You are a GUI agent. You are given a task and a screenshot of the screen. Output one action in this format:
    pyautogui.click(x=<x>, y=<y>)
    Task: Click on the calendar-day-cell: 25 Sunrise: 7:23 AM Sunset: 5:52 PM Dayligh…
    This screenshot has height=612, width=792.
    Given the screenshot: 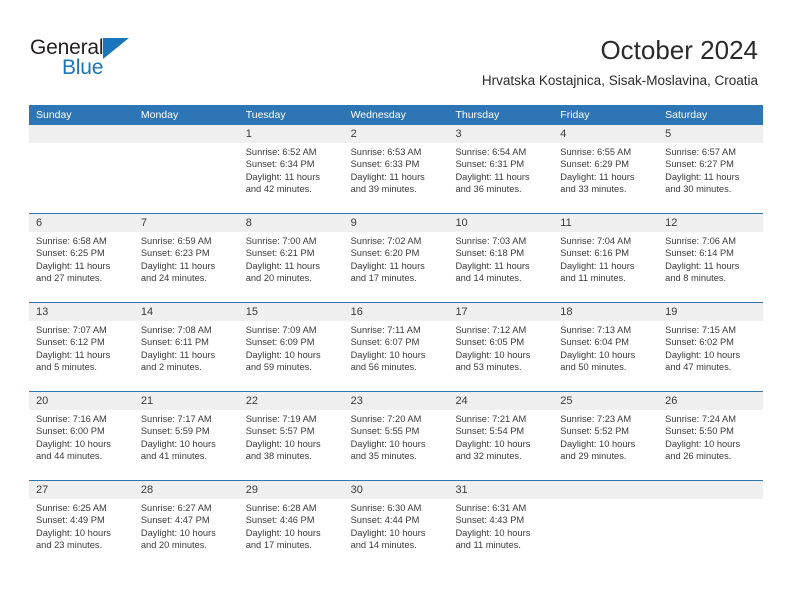 What is the action you would take?
    pyautogui.click(x=606, y=436)
    